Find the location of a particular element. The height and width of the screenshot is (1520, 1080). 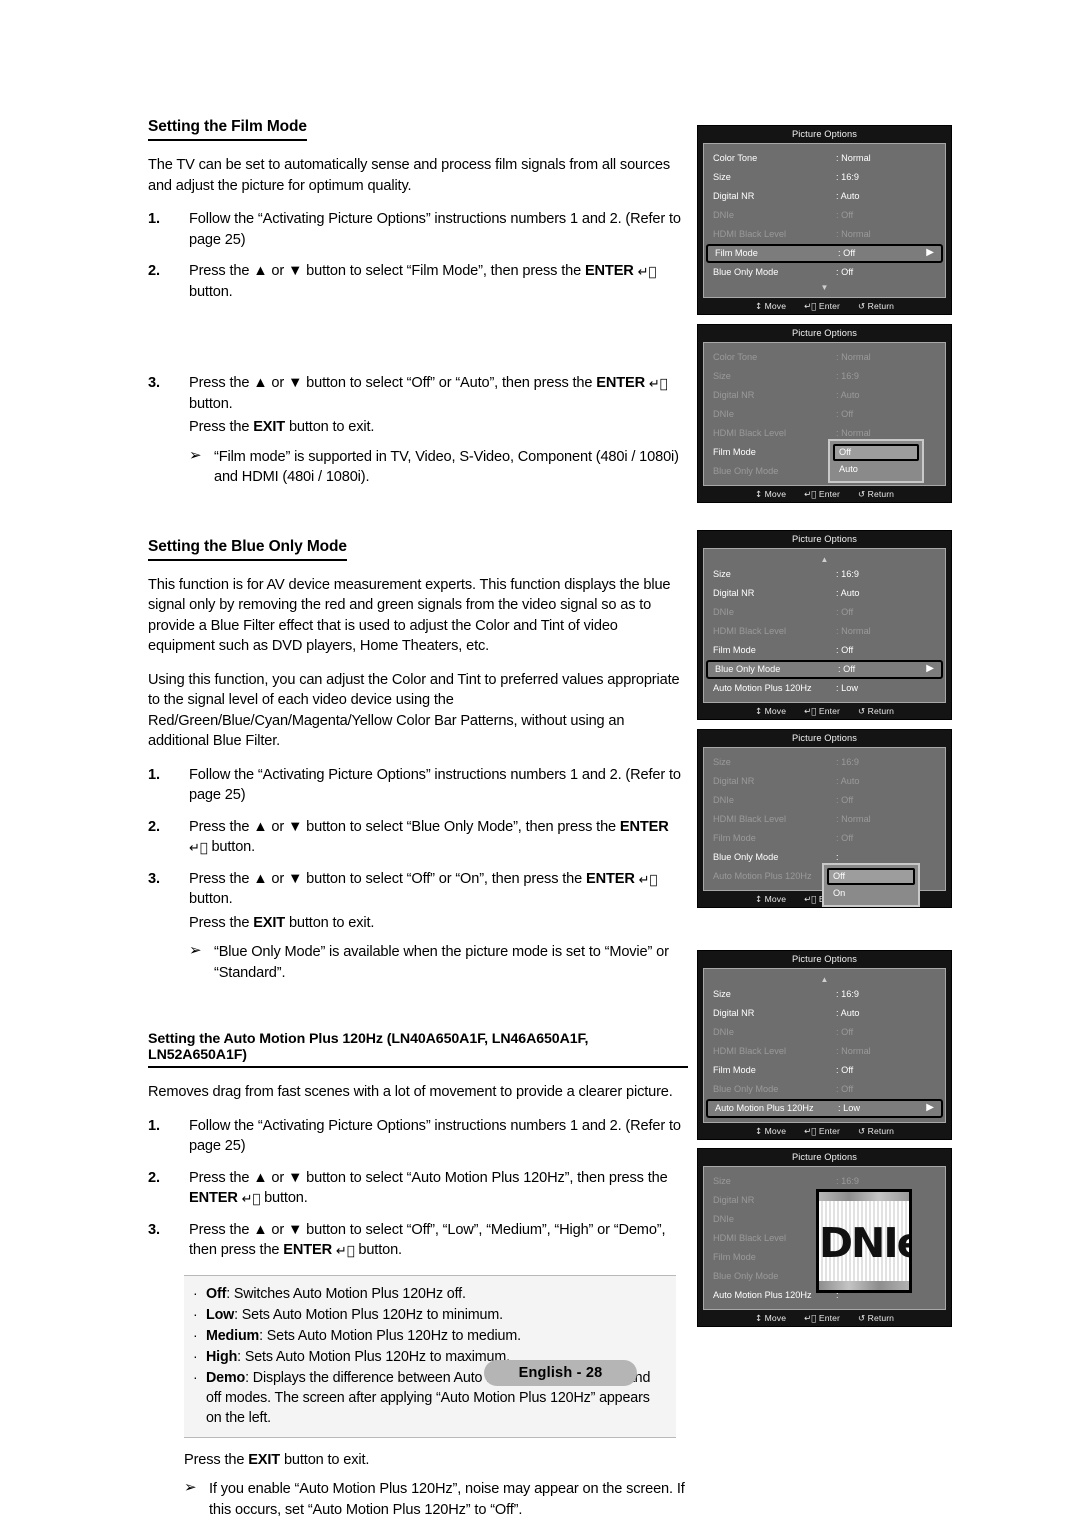

osd-menu-row: Blue Only Mode: Off▶ is located at coordinates (824, 669).